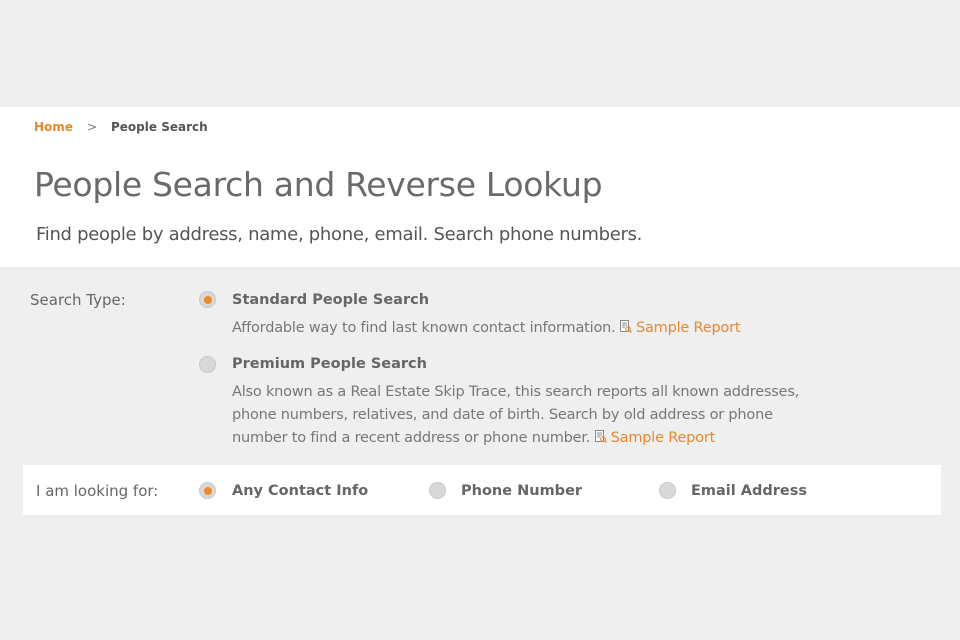 Image resolution: width=960 pixels, height=640 pixels. I want to click on page-title: People Search and Reverse Lookup, so click(318, 184).